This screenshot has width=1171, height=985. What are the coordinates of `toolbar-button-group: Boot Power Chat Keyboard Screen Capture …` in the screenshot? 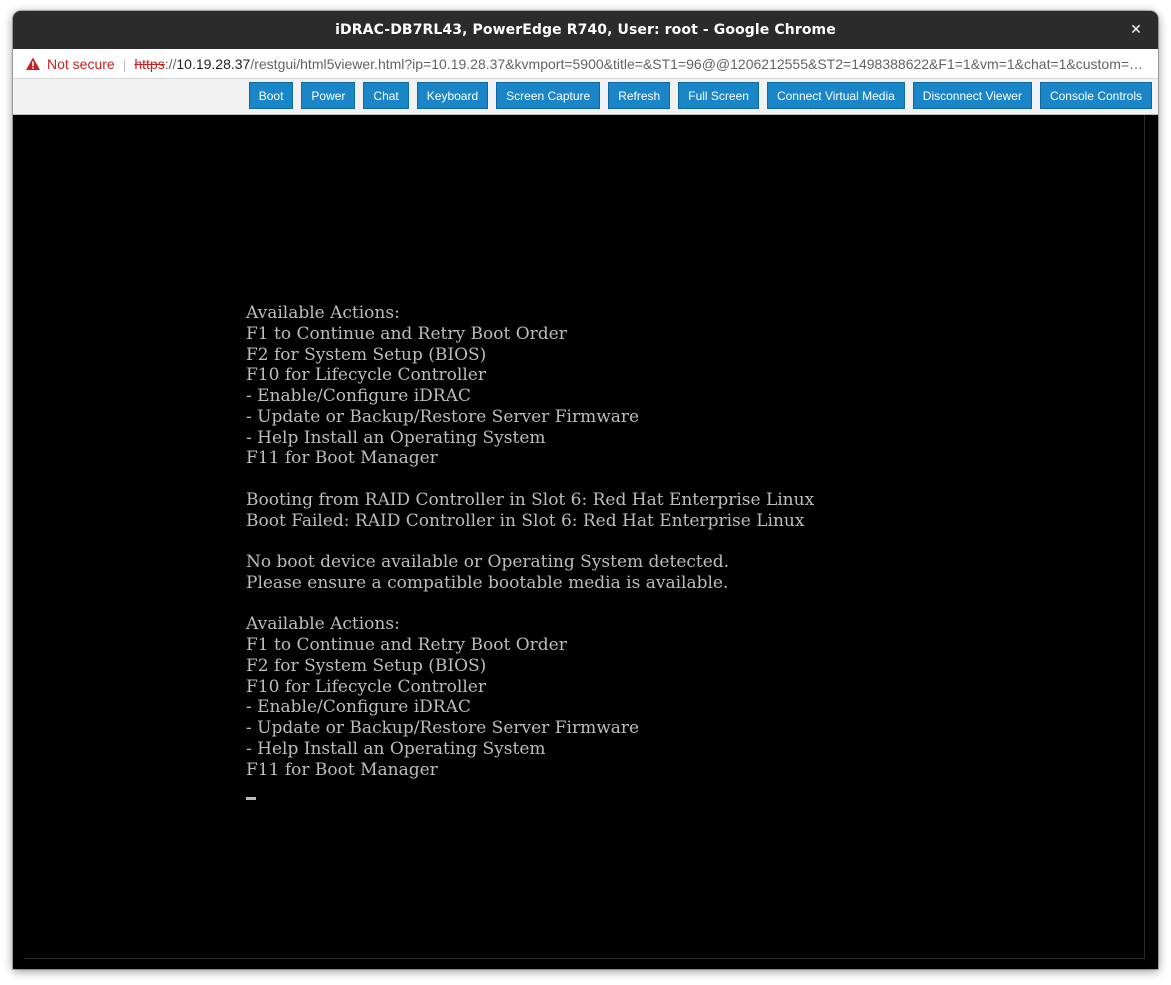 It's located at (700, 95).